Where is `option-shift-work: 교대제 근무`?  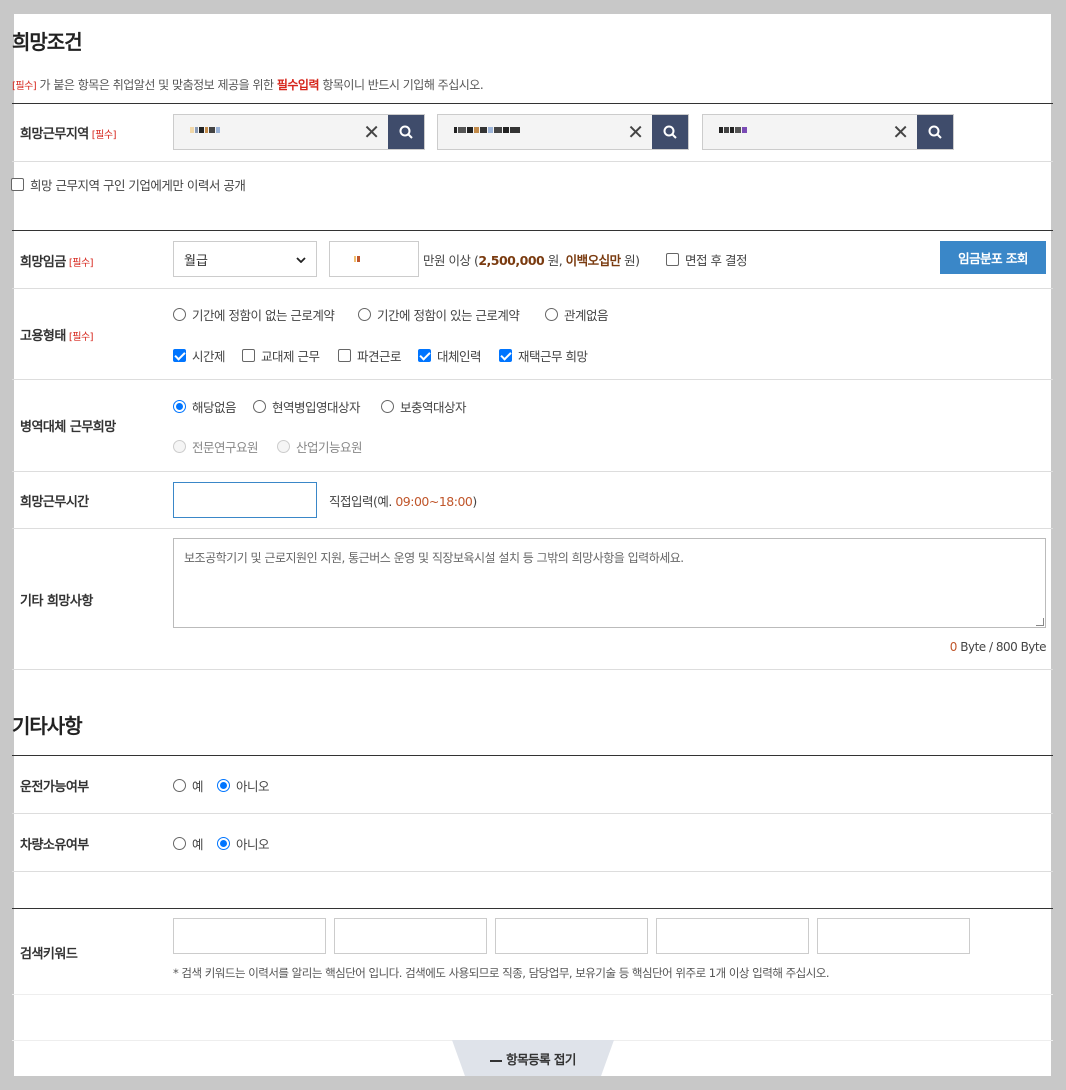
option-shift-work: 교대제 근무 is located at coordinates (281, 355).